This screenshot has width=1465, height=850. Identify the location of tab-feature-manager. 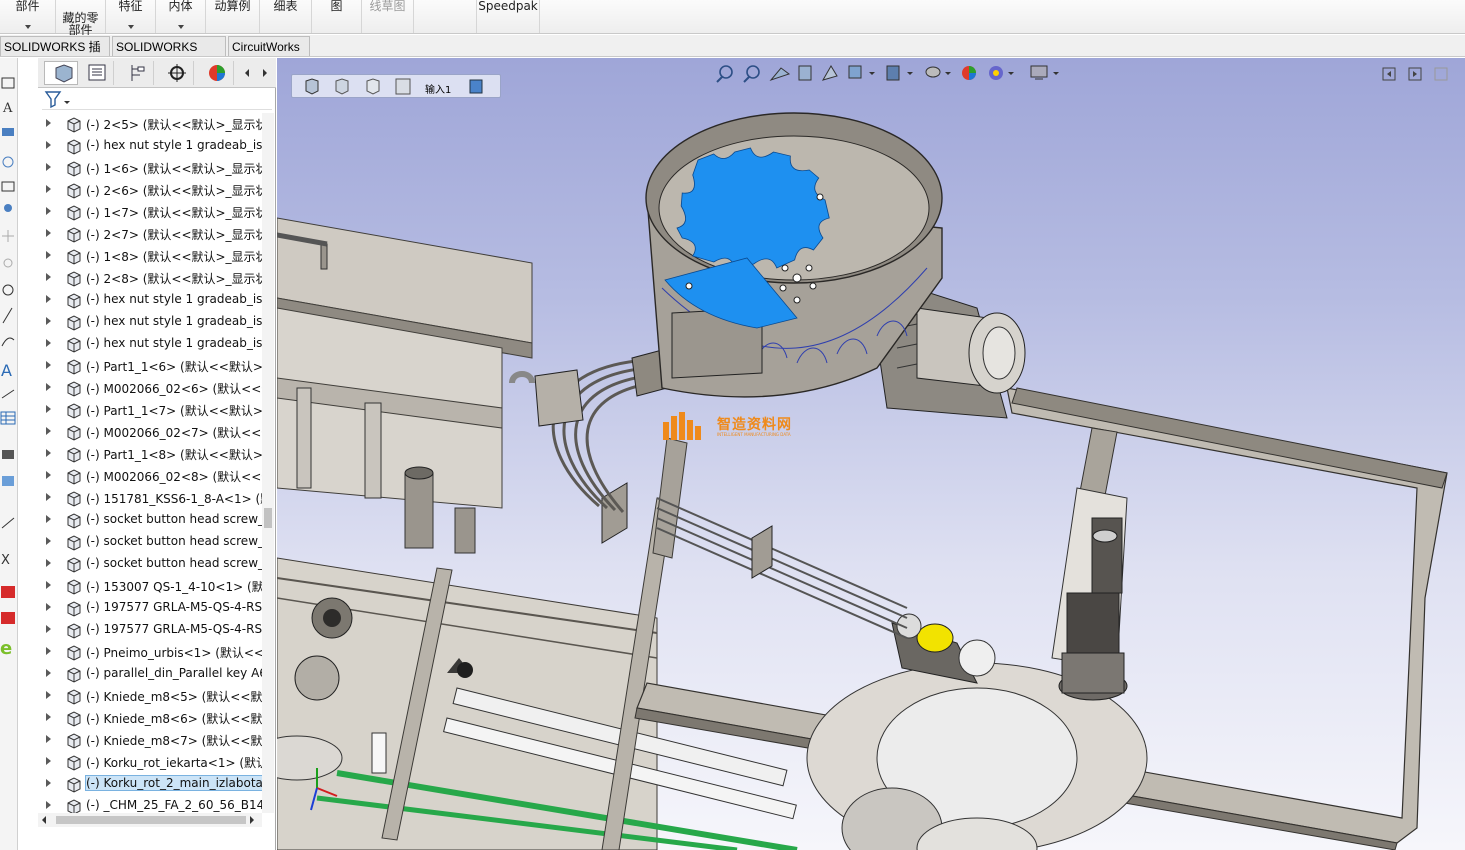
(61, 73).